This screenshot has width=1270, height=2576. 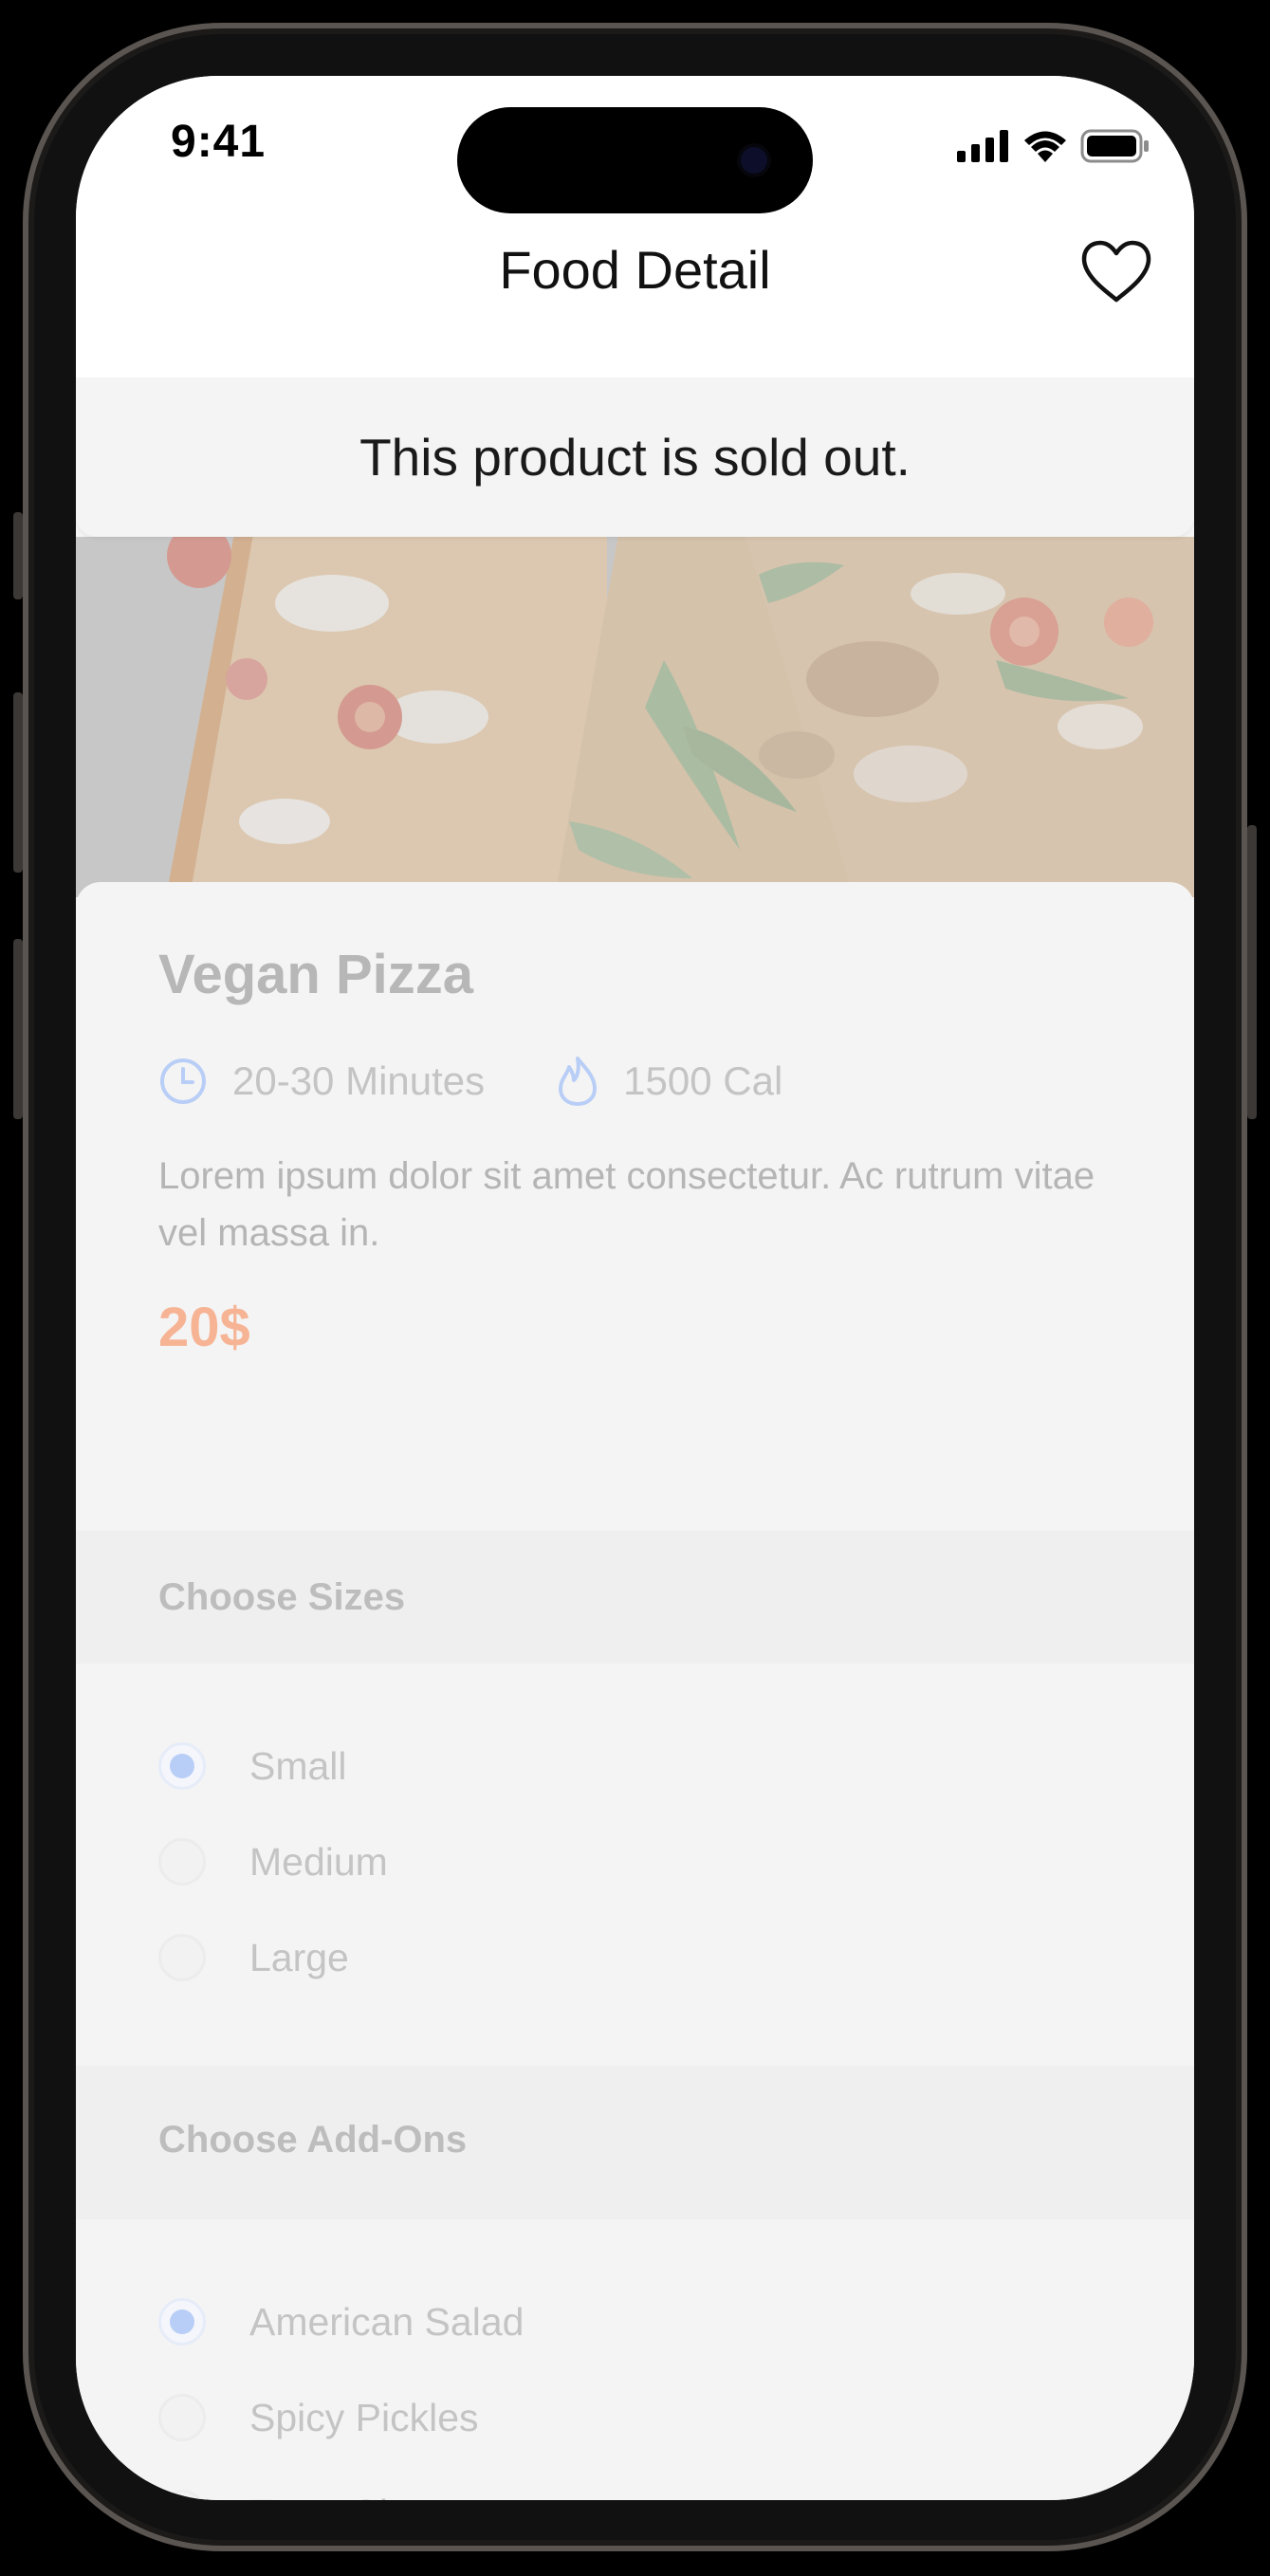 I want to click on front-camera, so click(x=754, y=160).